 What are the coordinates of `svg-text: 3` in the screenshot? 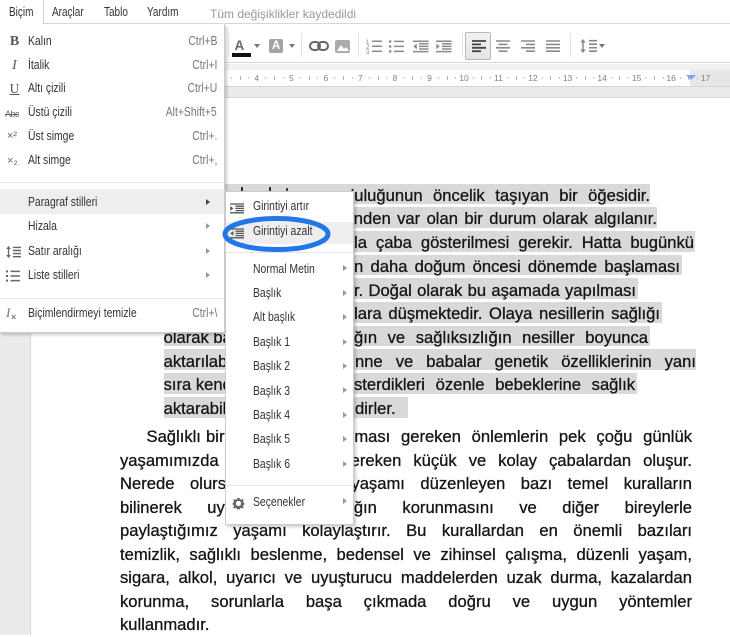 It's located at (368, 52).